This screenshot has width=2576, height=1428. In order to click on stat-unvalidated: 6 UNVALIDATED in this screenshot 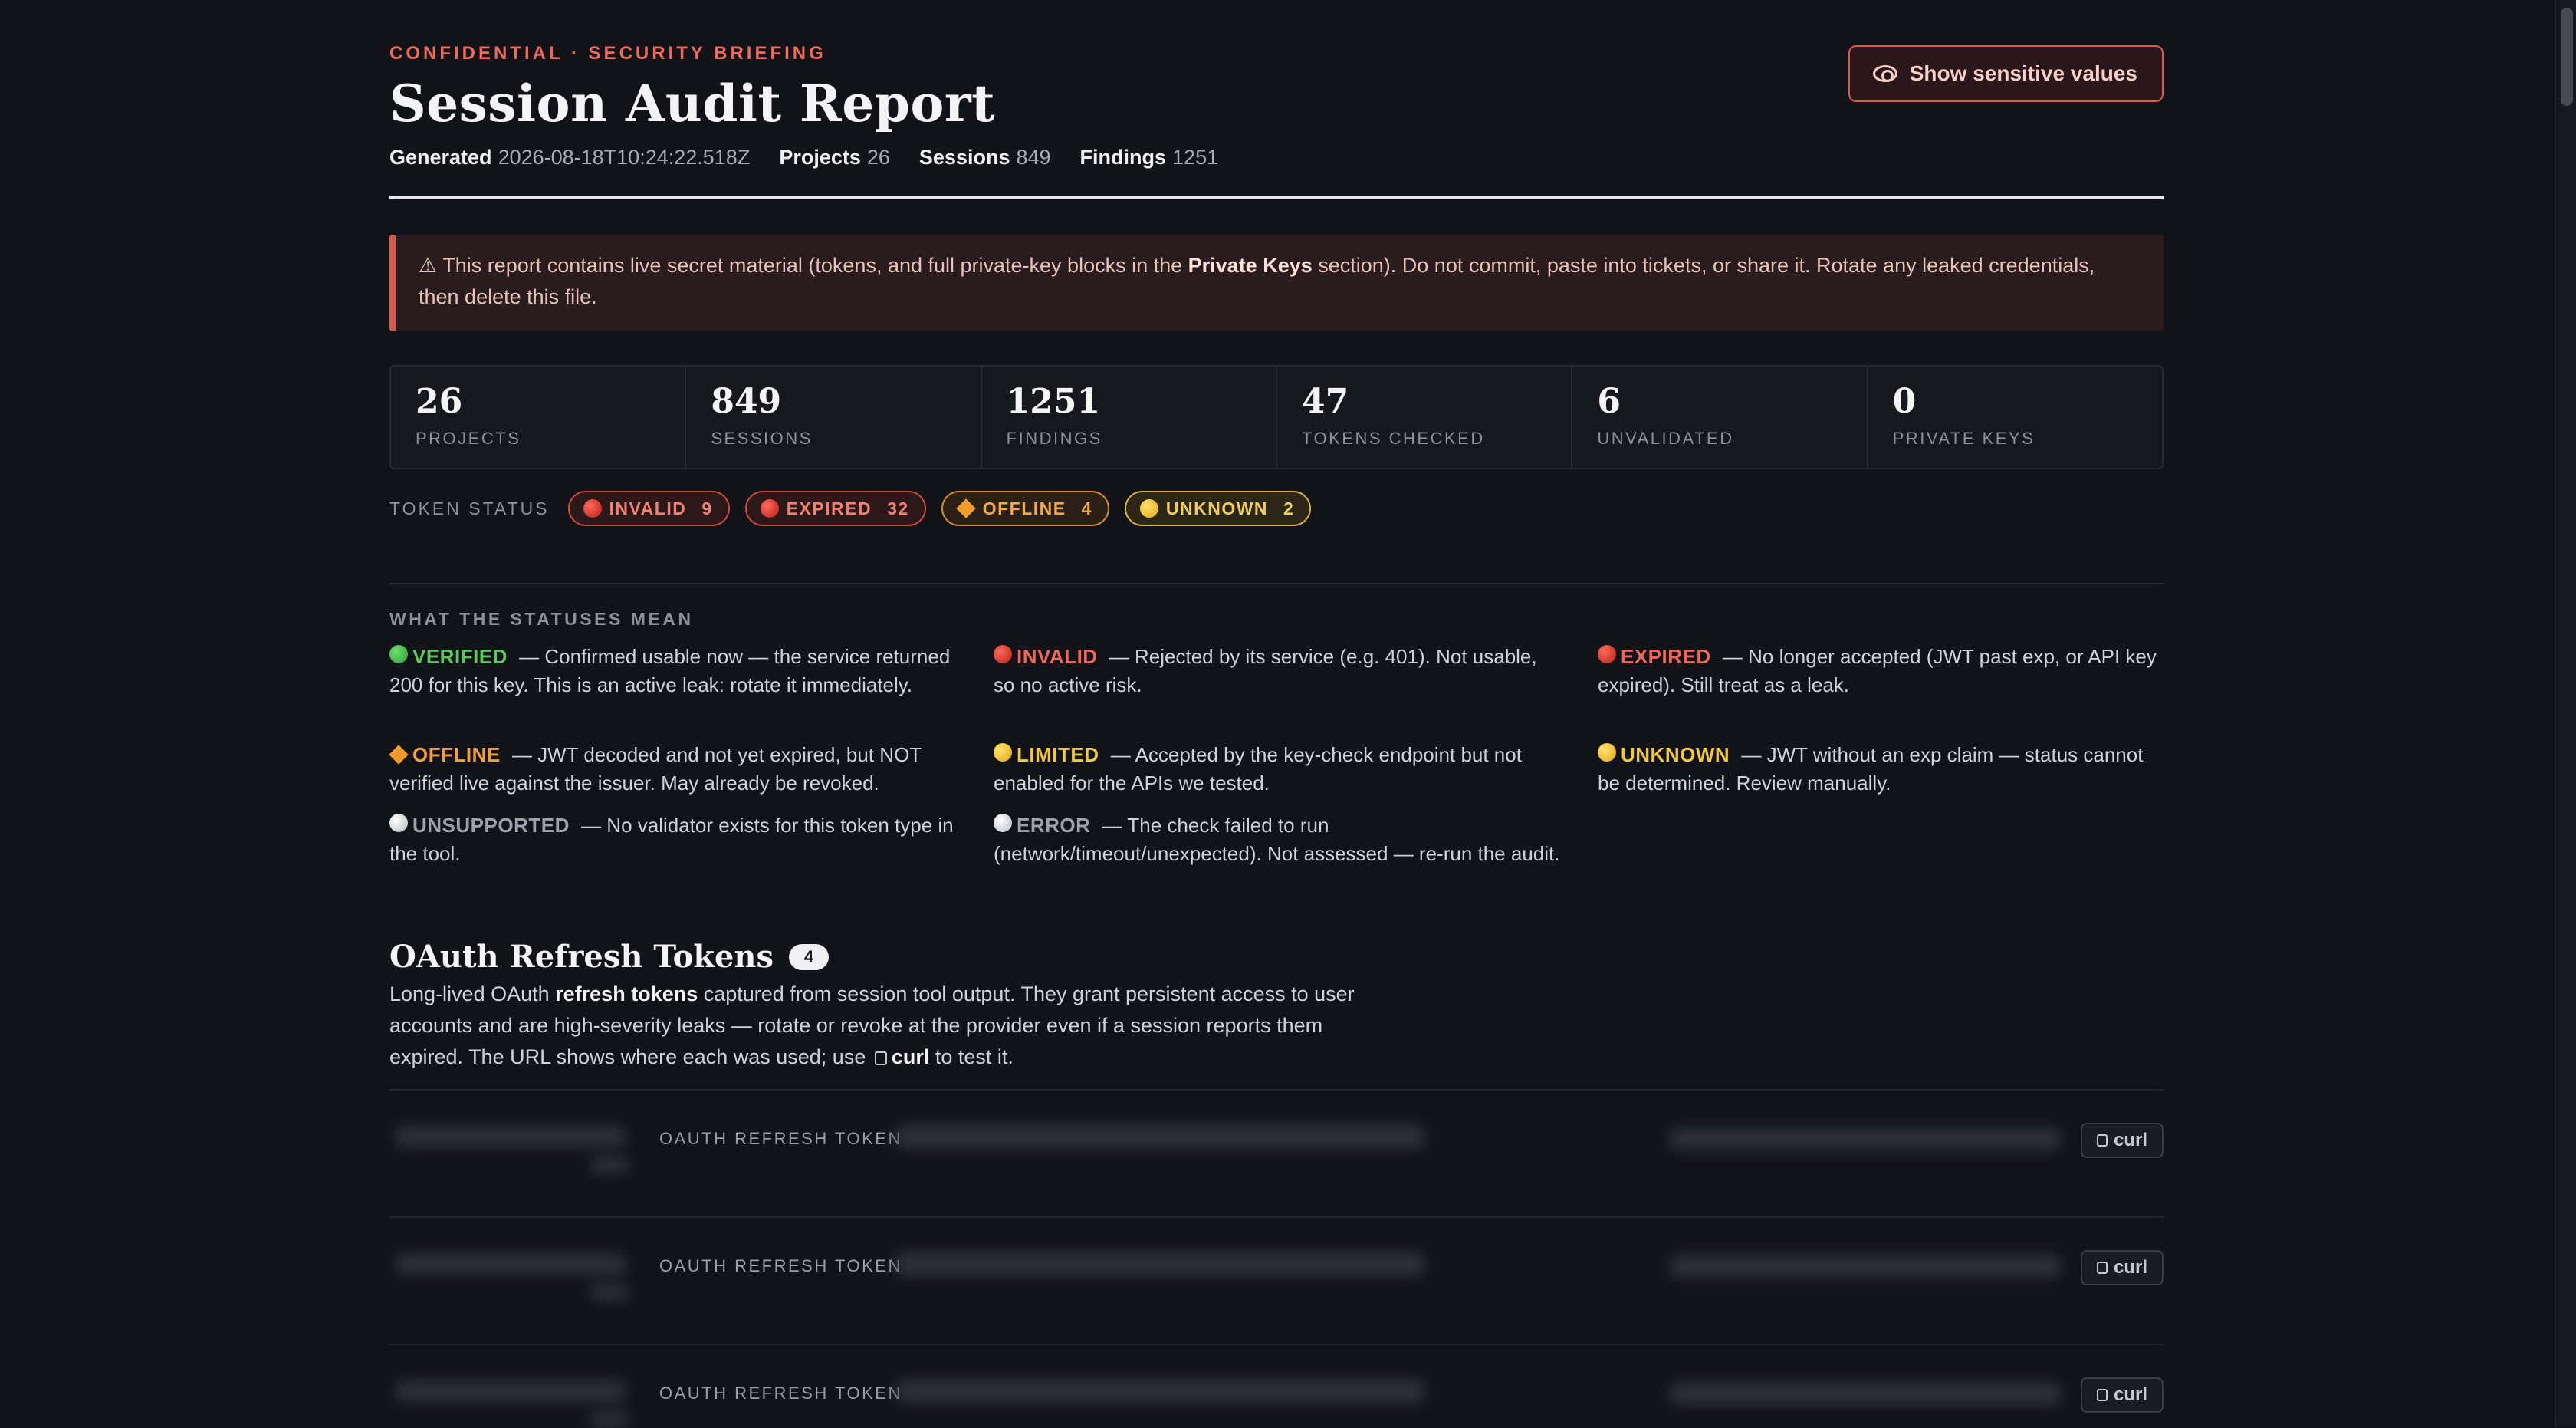, I will do `click(1720, 417)`.